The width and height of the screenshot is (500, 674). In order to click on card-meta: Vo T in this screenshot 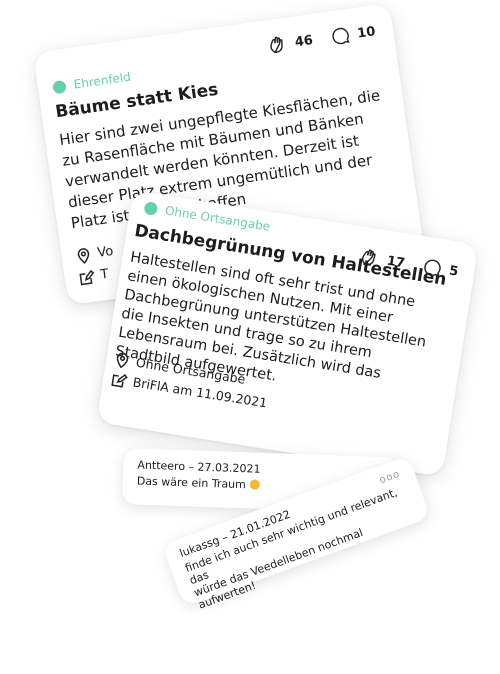, I will do `click(96, 265)`.